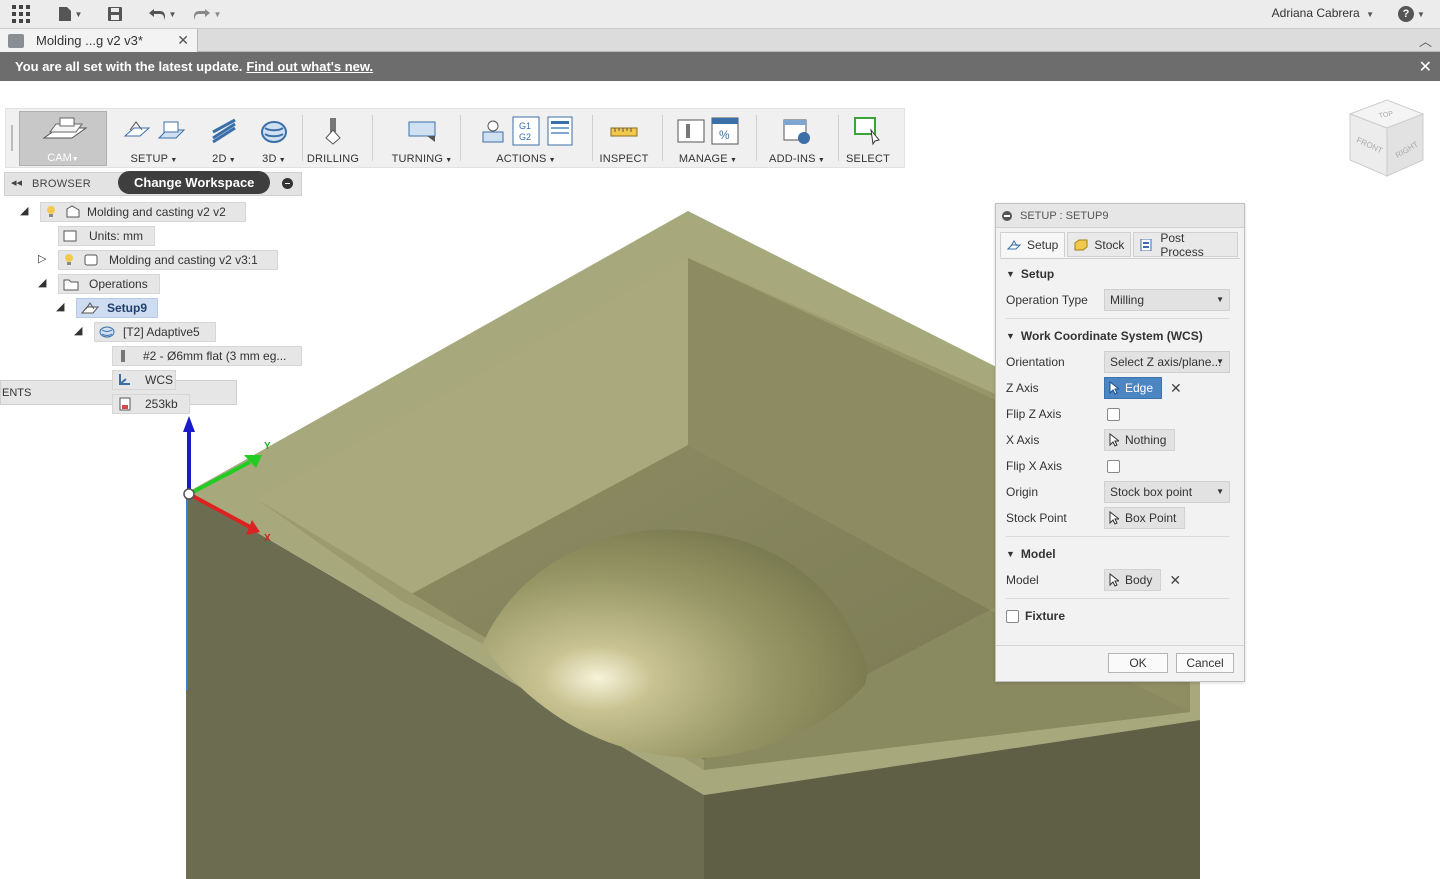  What do you see at coordinates (106, 236) in the screenshot?
I see `tree-units: Units: mm` at bounding box center [106, 236].